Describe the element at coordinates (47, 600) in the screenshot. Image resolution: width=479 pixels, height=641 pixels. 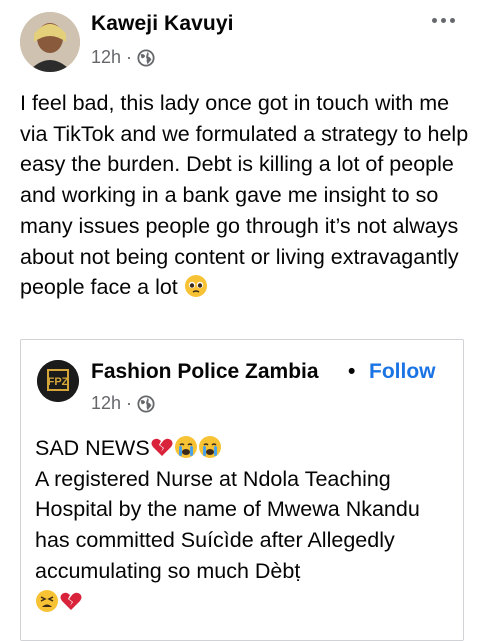
I see `tired-face-emoji-icon` at that location.